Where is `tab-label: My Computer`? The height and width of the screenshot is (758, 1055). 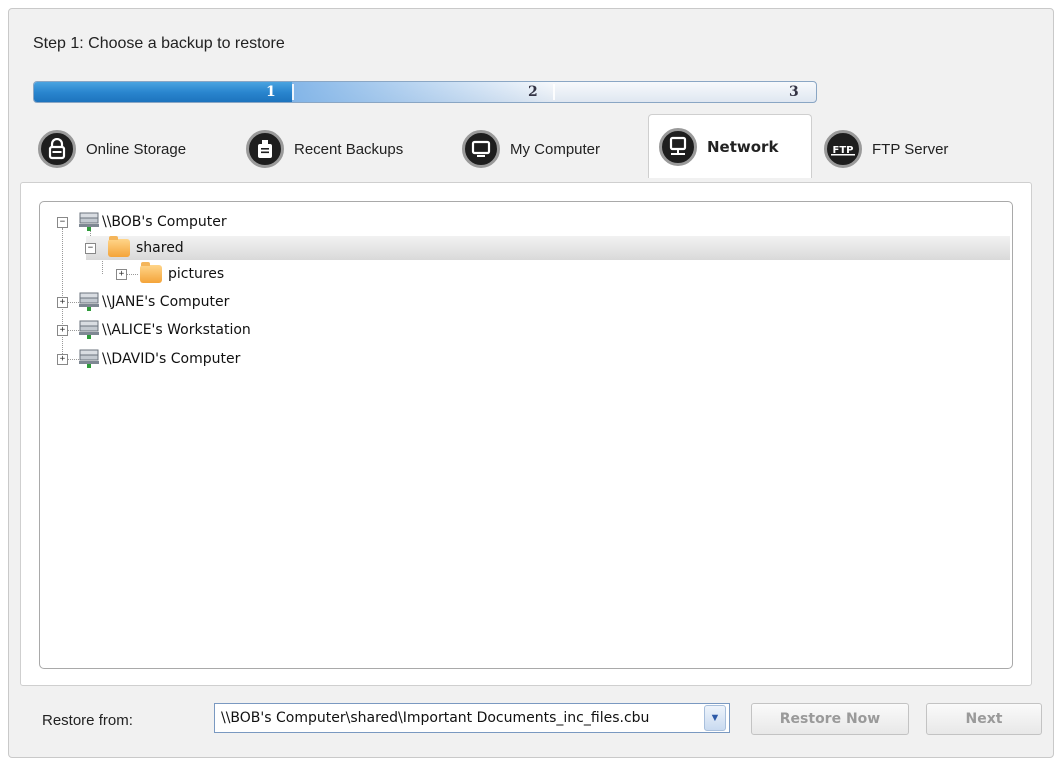
tab-label: My Computer is located at coordinates (555, 149).